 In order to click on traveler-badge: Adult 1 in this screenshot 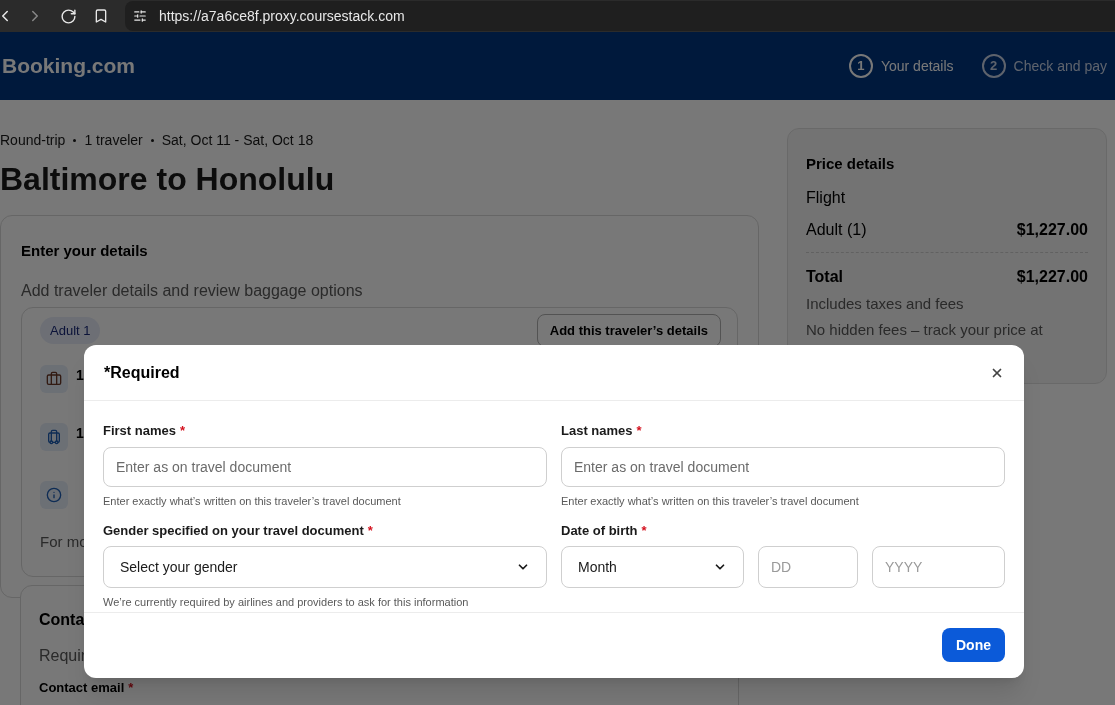, I will do `click(70, 330)`.